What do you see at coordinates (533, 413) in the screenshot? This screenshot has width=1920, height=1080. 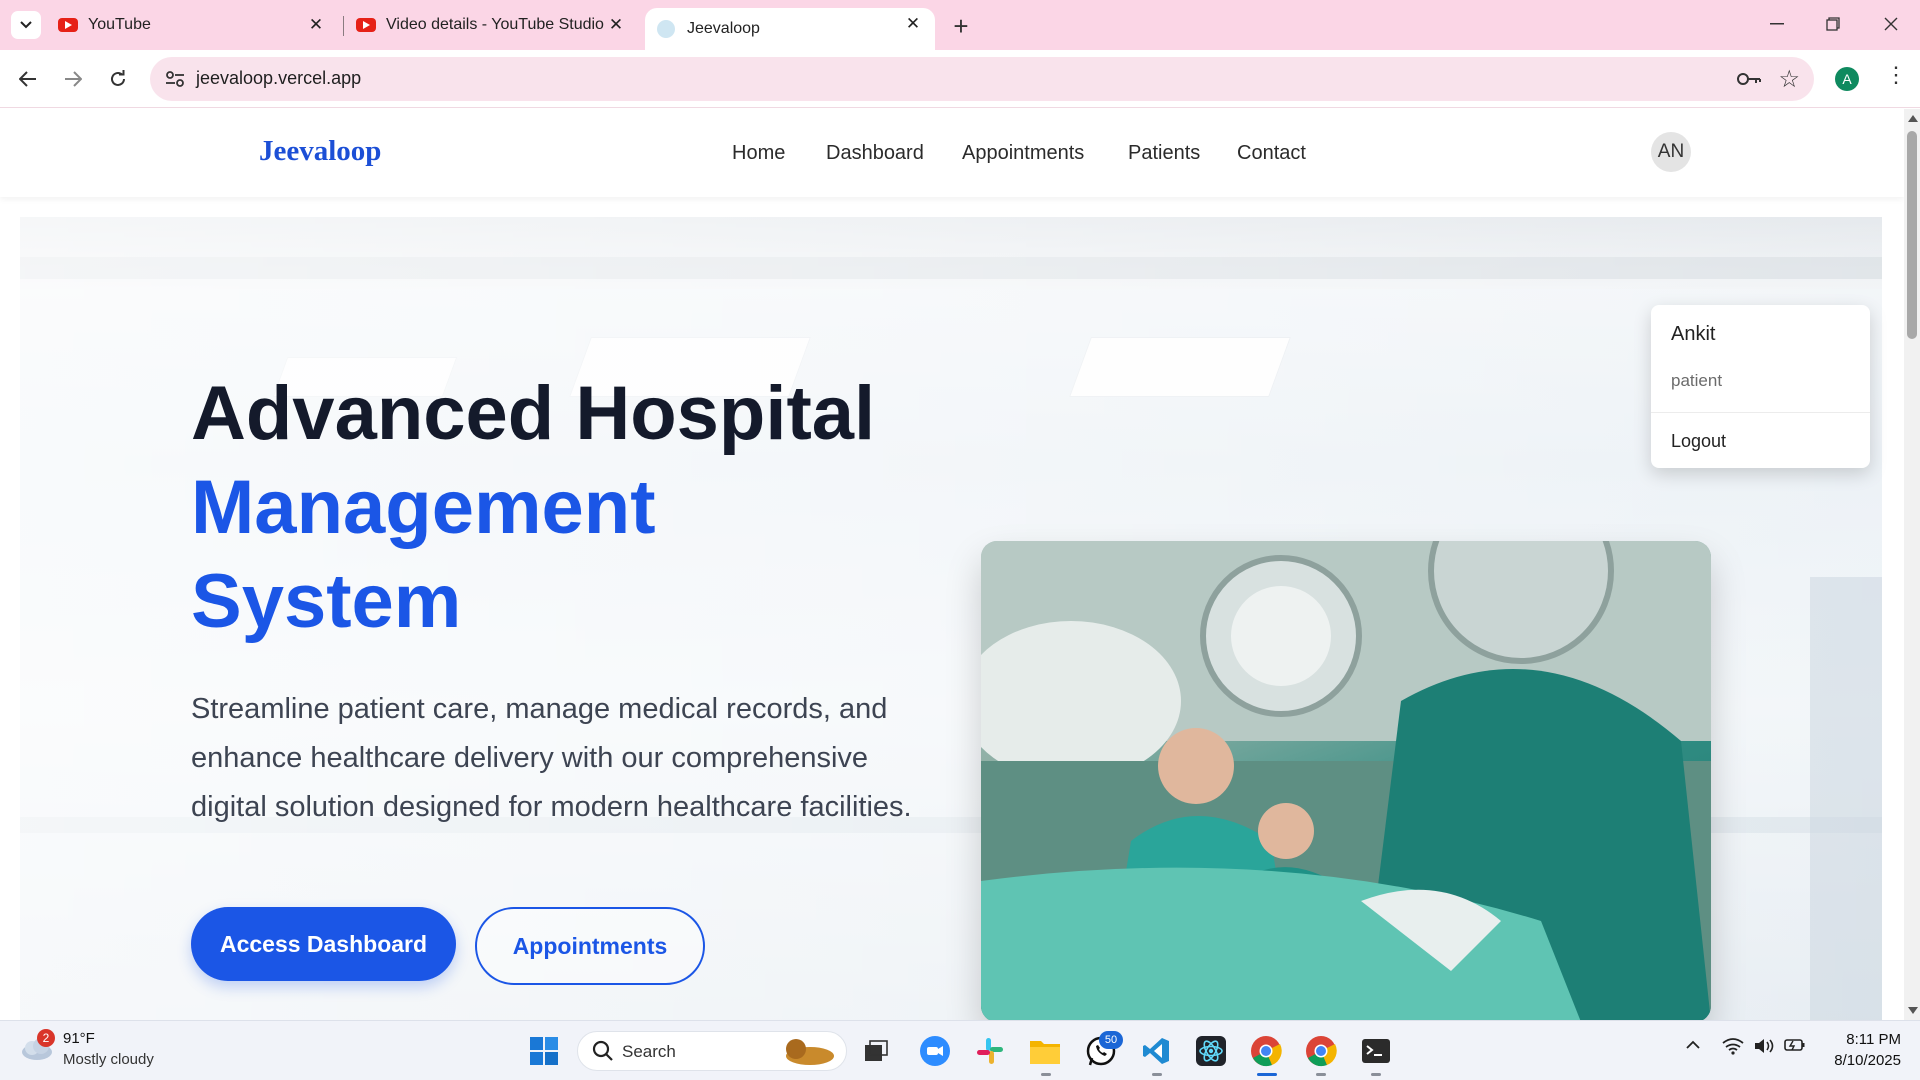 I see `hero-title-line: Advanced Hospital` at bounding box center [533, 413].